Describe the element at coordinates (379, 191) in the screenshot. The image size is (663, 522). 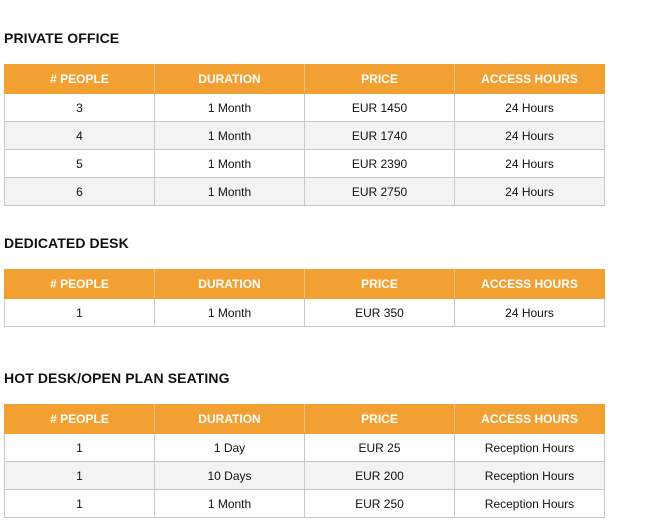
I see `cell-price: EUR 2750` at that location.